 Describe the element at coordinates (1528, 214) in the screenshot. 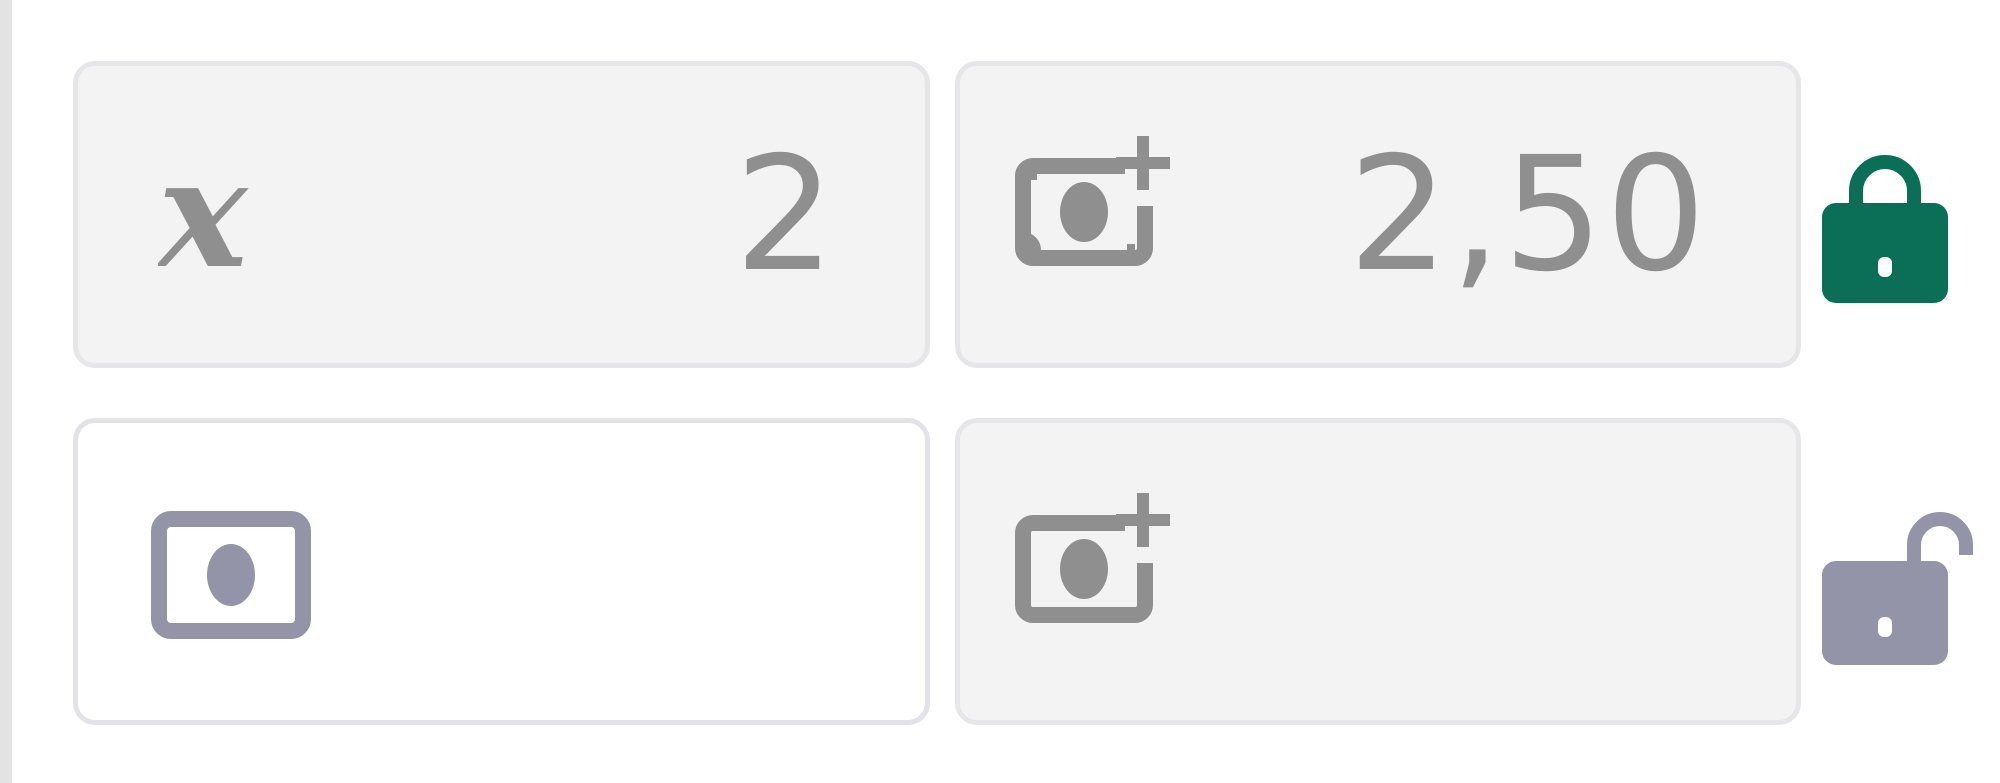

I see `unit-price-value: 2,50` at that location.